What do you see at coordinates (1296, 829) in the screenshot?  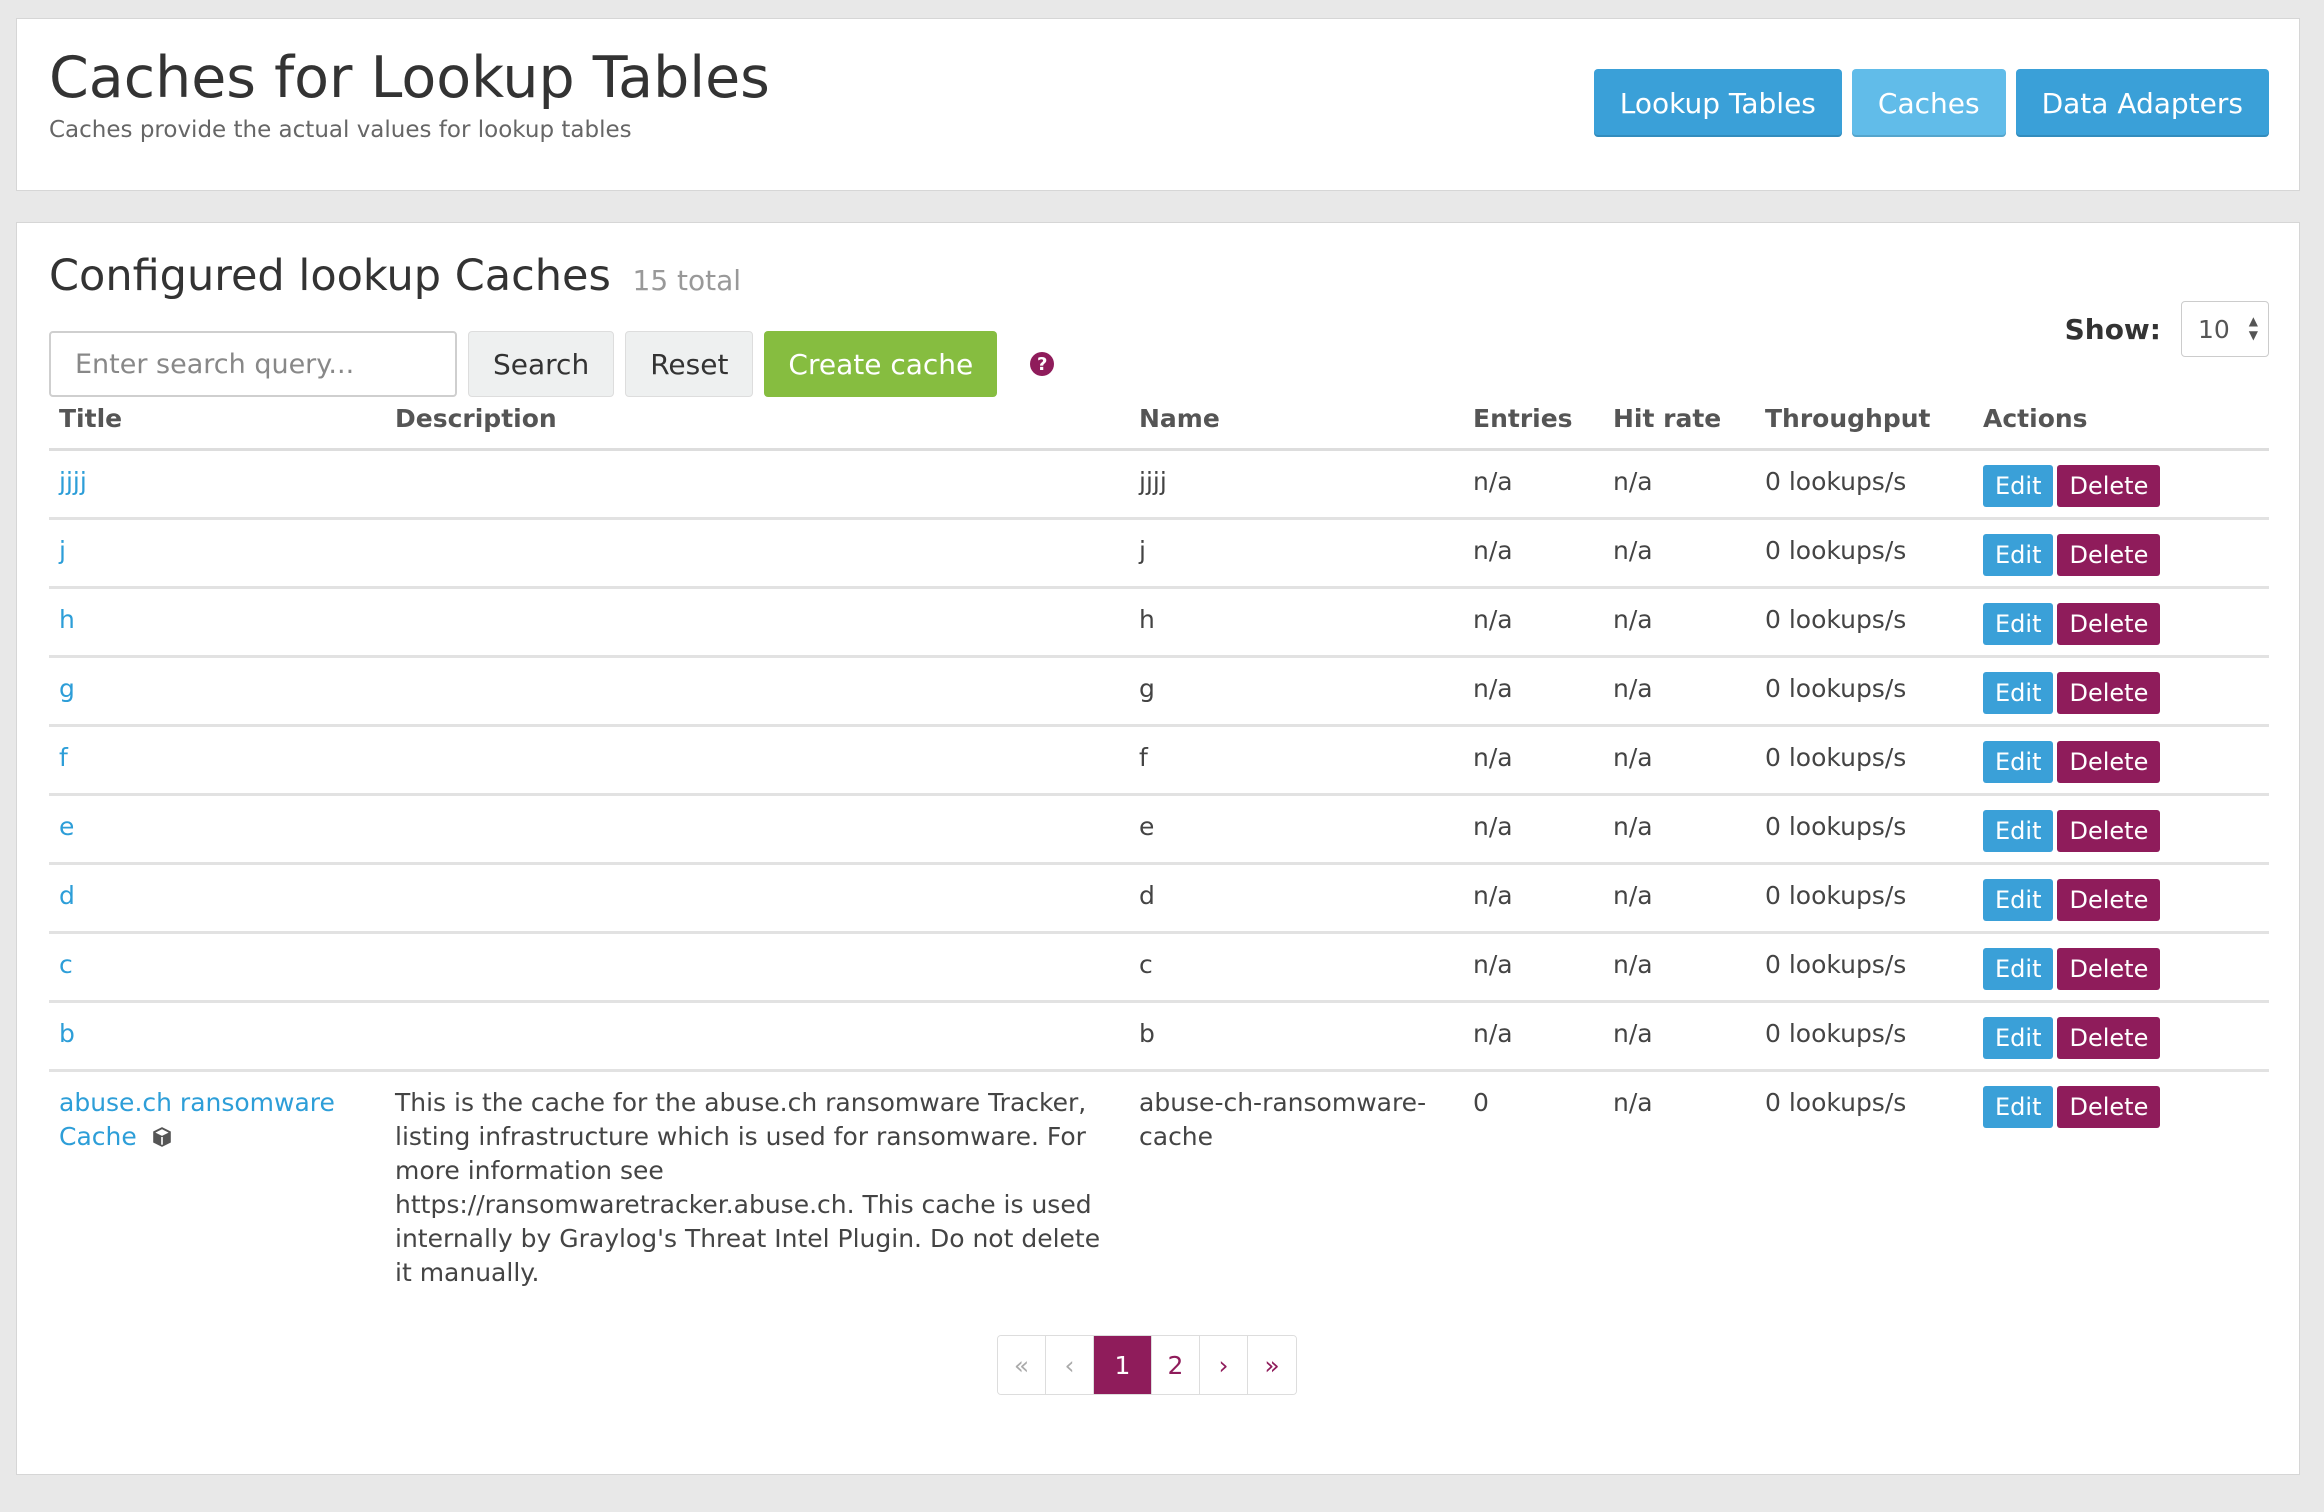 I see `cache-name: e` at bounding box center [1296, 829].